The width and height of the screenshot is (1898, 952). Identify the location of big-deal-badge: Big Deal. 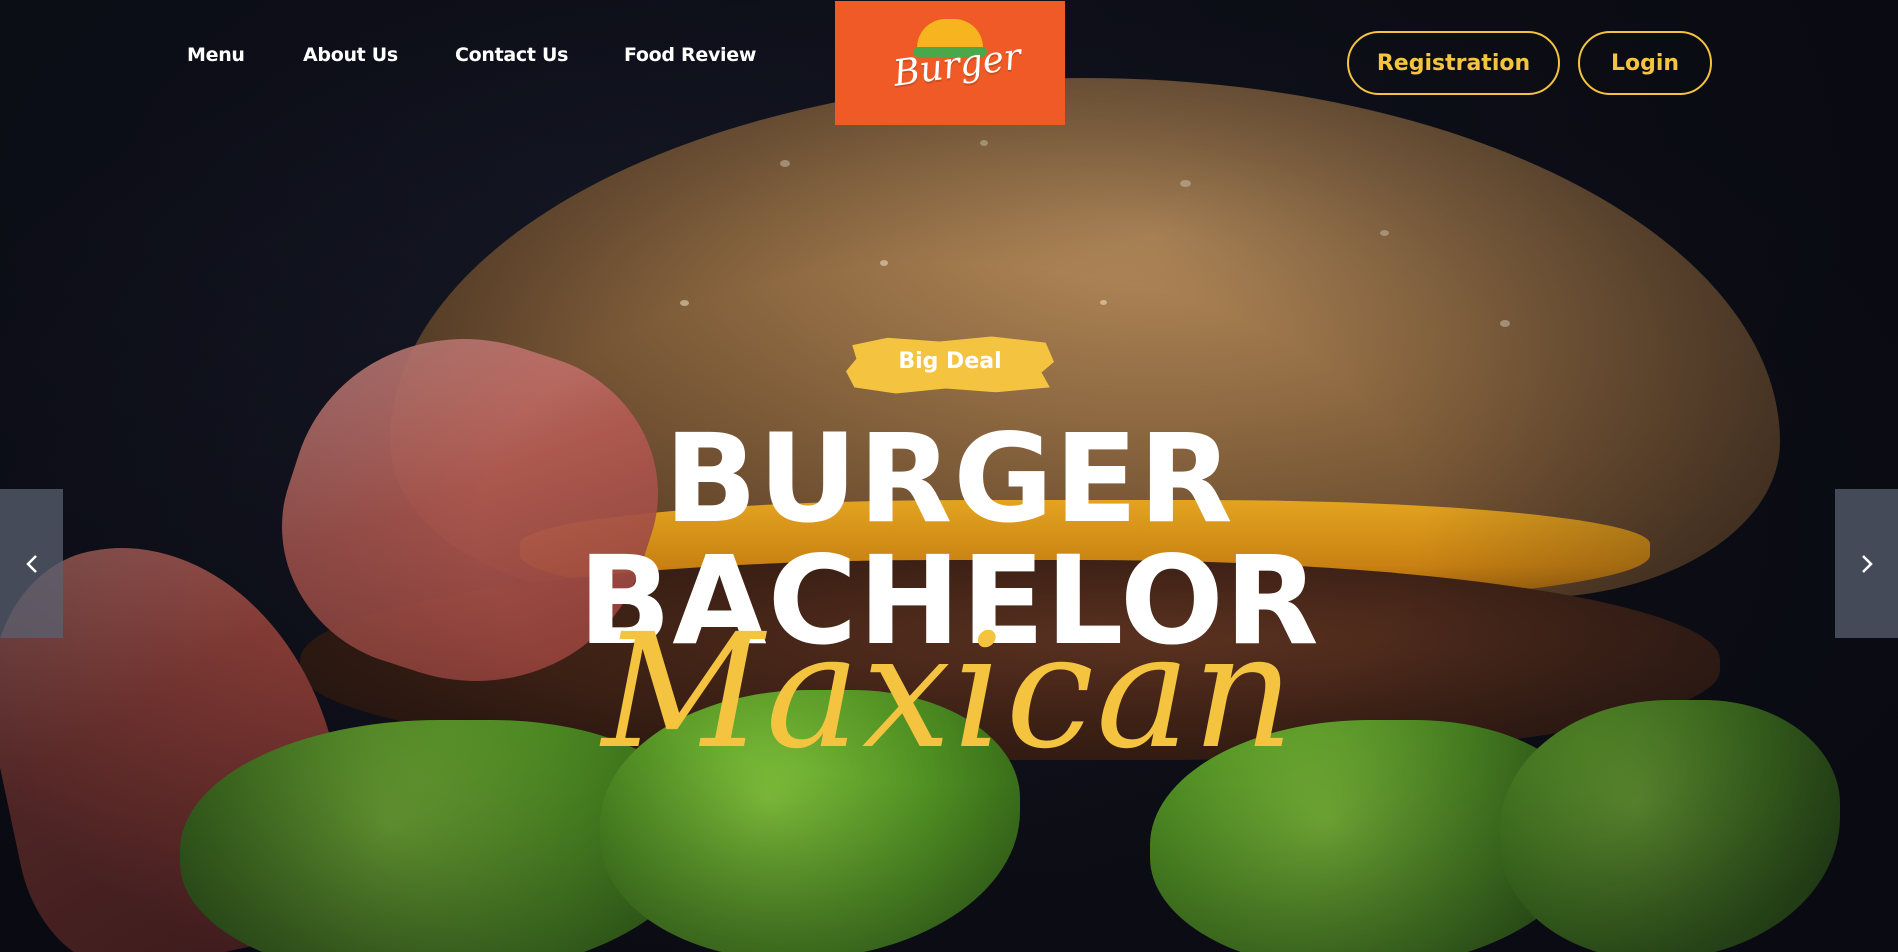
(950, 365).